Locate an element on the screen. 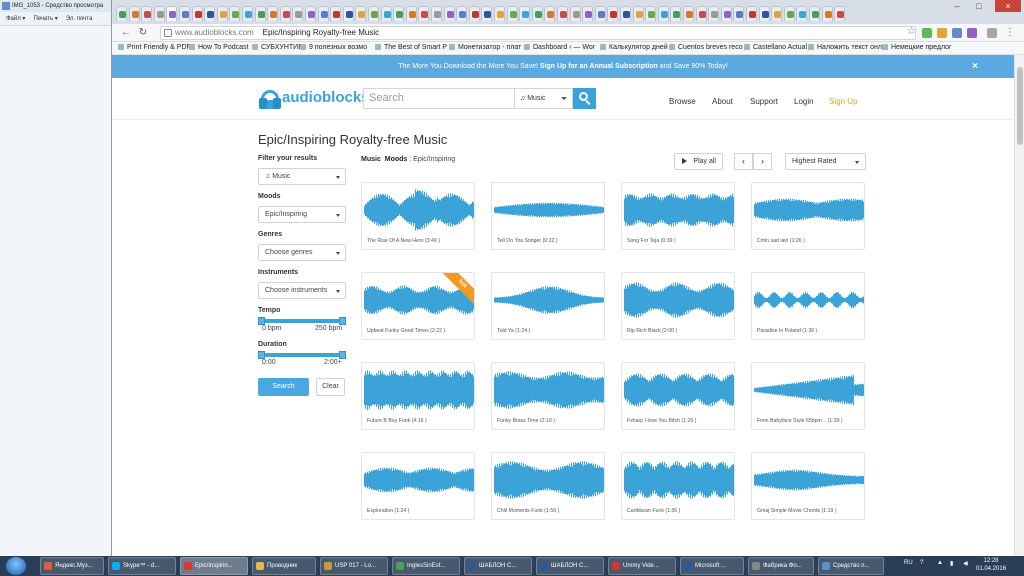 The width and height of the screenshot is (1024, 576). sort-select: Highest Rated is located at coordinates (825, 161).